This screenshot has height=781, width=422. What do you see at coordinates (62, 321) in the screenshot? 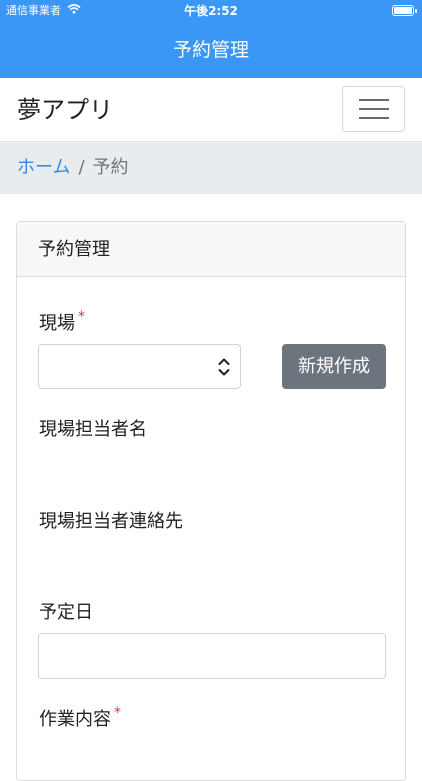
I see `site-label: 現場 *` at bounding box center [62, 321].